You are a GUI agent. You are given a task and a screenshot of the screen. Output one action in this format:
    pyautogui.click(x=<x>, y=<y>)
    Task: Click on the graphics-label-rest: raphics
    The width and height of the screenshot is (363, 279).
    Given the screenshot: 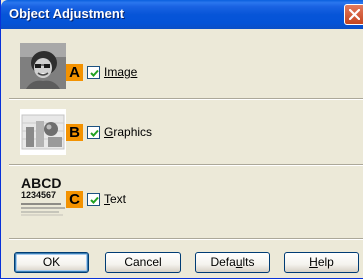 What is the action you would take?
    pyautogui.click(x=133, y=132)
    